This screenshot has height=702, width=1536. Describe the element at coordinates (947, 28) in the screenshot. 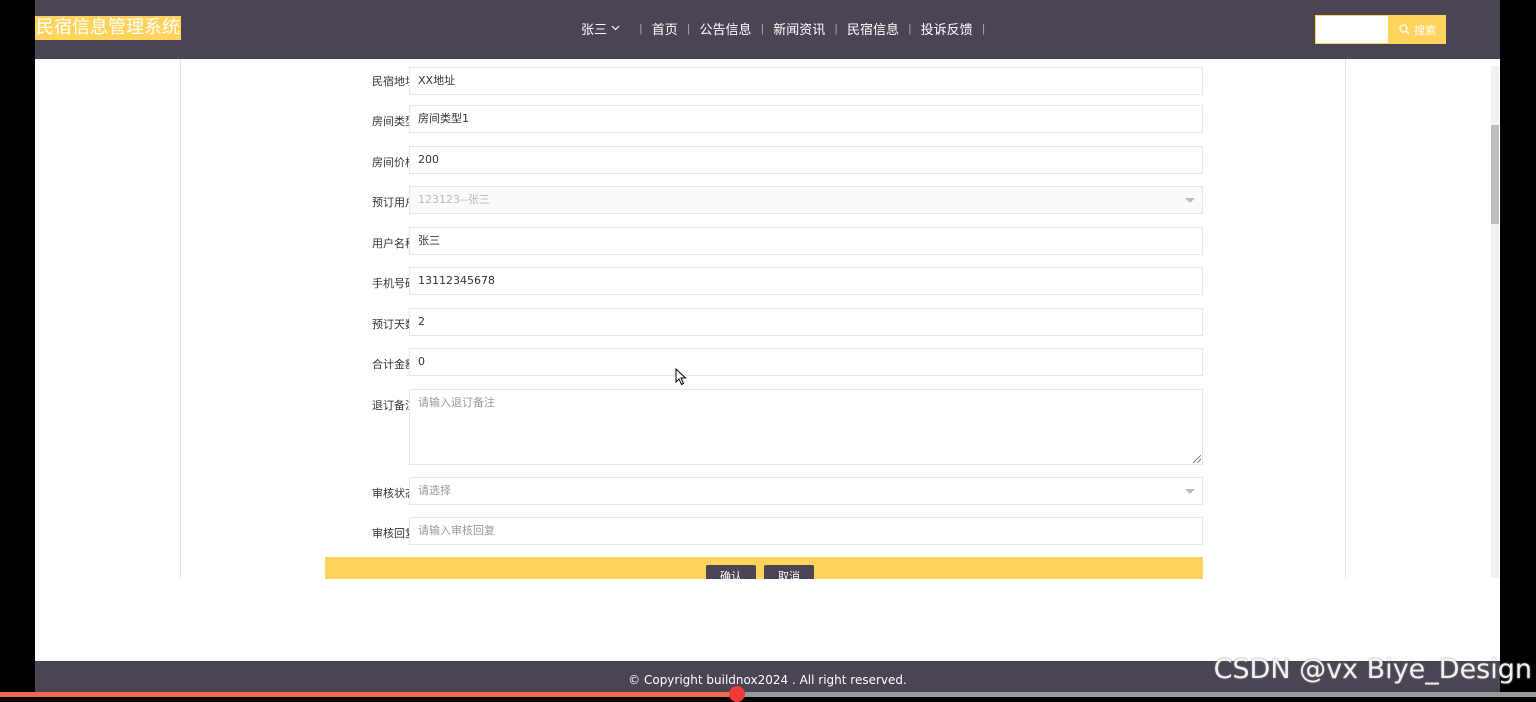

I see `nav-item-complaints: 投诉反馈` at that location.